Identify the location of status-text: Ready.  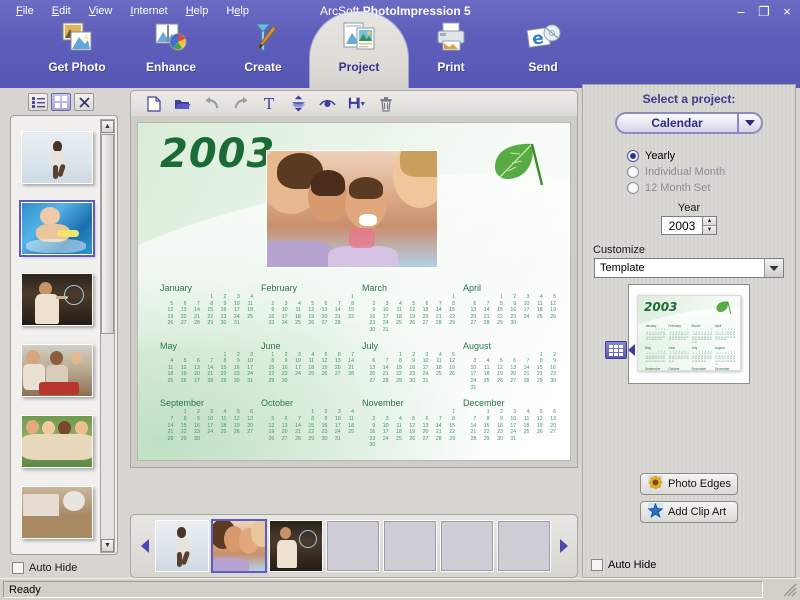
(383, 589).